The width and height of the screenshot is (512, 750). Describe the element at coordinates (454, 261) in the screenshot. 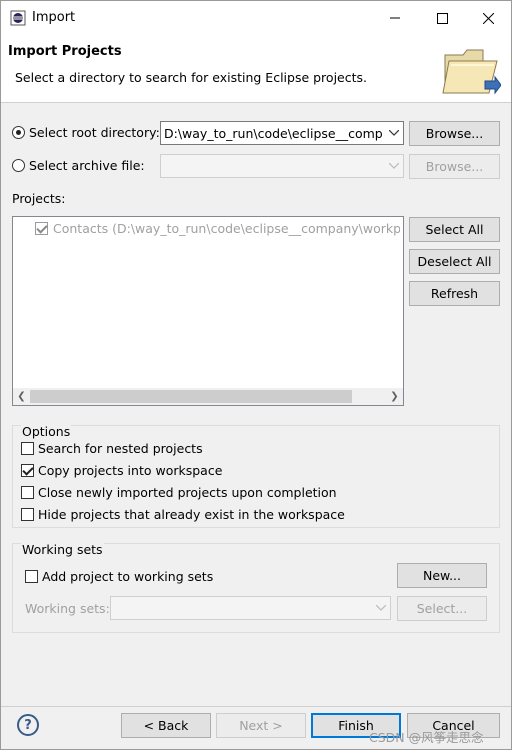

I see `deselect-all-button: Deselect All` at that location.